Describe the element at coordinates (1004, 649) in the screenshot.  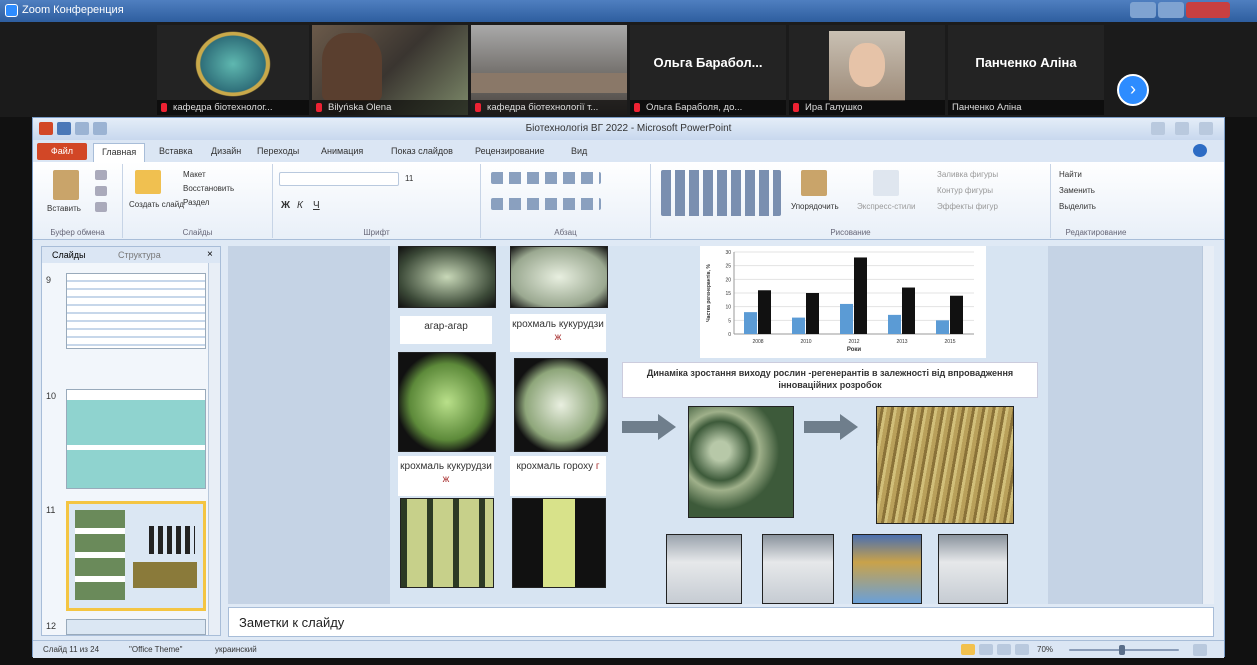
I see `reading-view-icon` at that location.